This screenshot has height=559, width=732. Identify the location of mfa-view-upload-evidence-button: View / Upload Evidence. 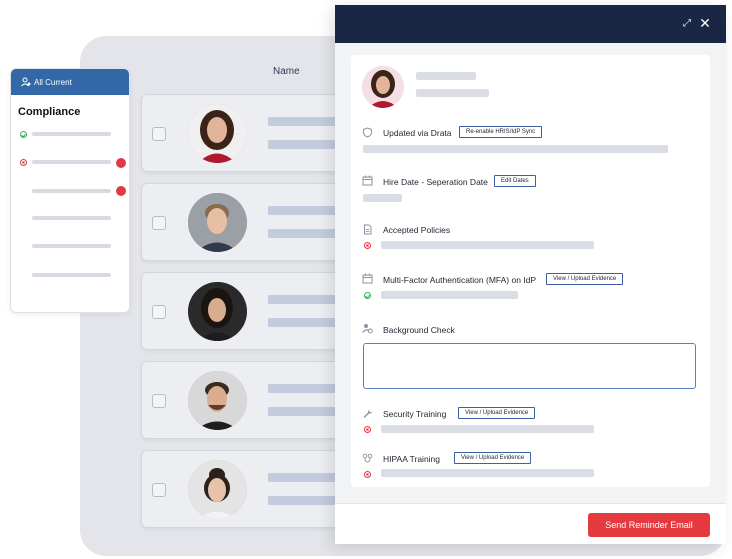
(585, 279).